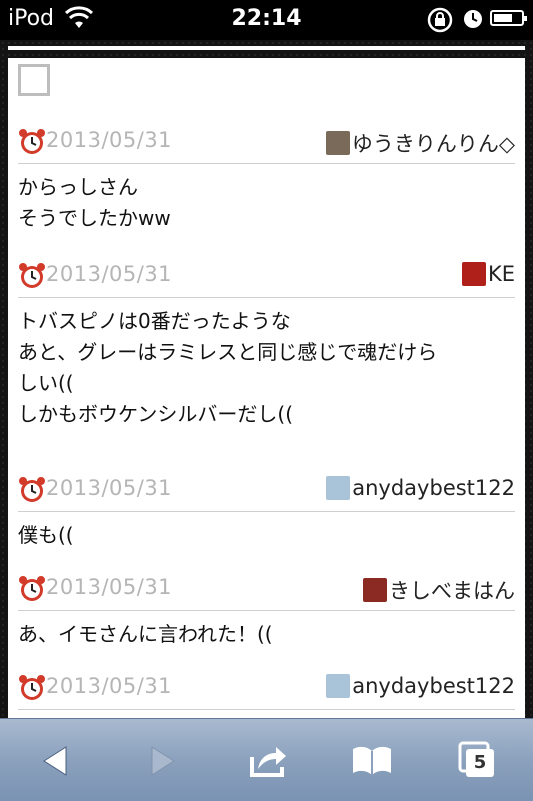 Image resolution: width=533 pixels, height=801 pixels. I want to click on post-text-line: 僕も((, so click(46, 535).